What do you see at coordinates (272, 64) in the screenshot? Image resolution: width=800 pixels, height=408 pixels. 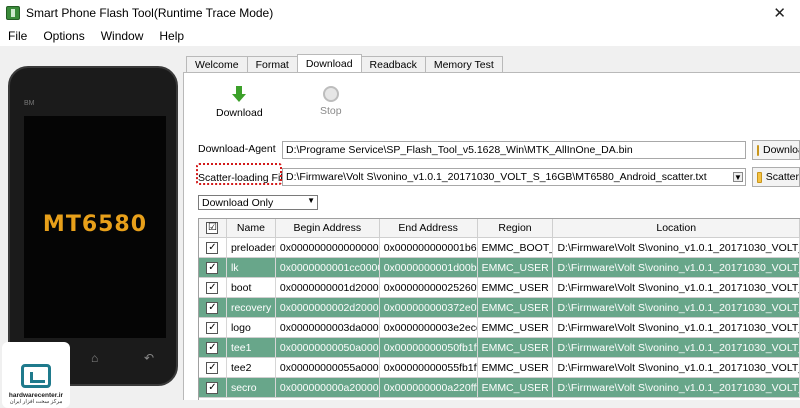 I see `tab-format: Format` at bounding box center [272, 64].